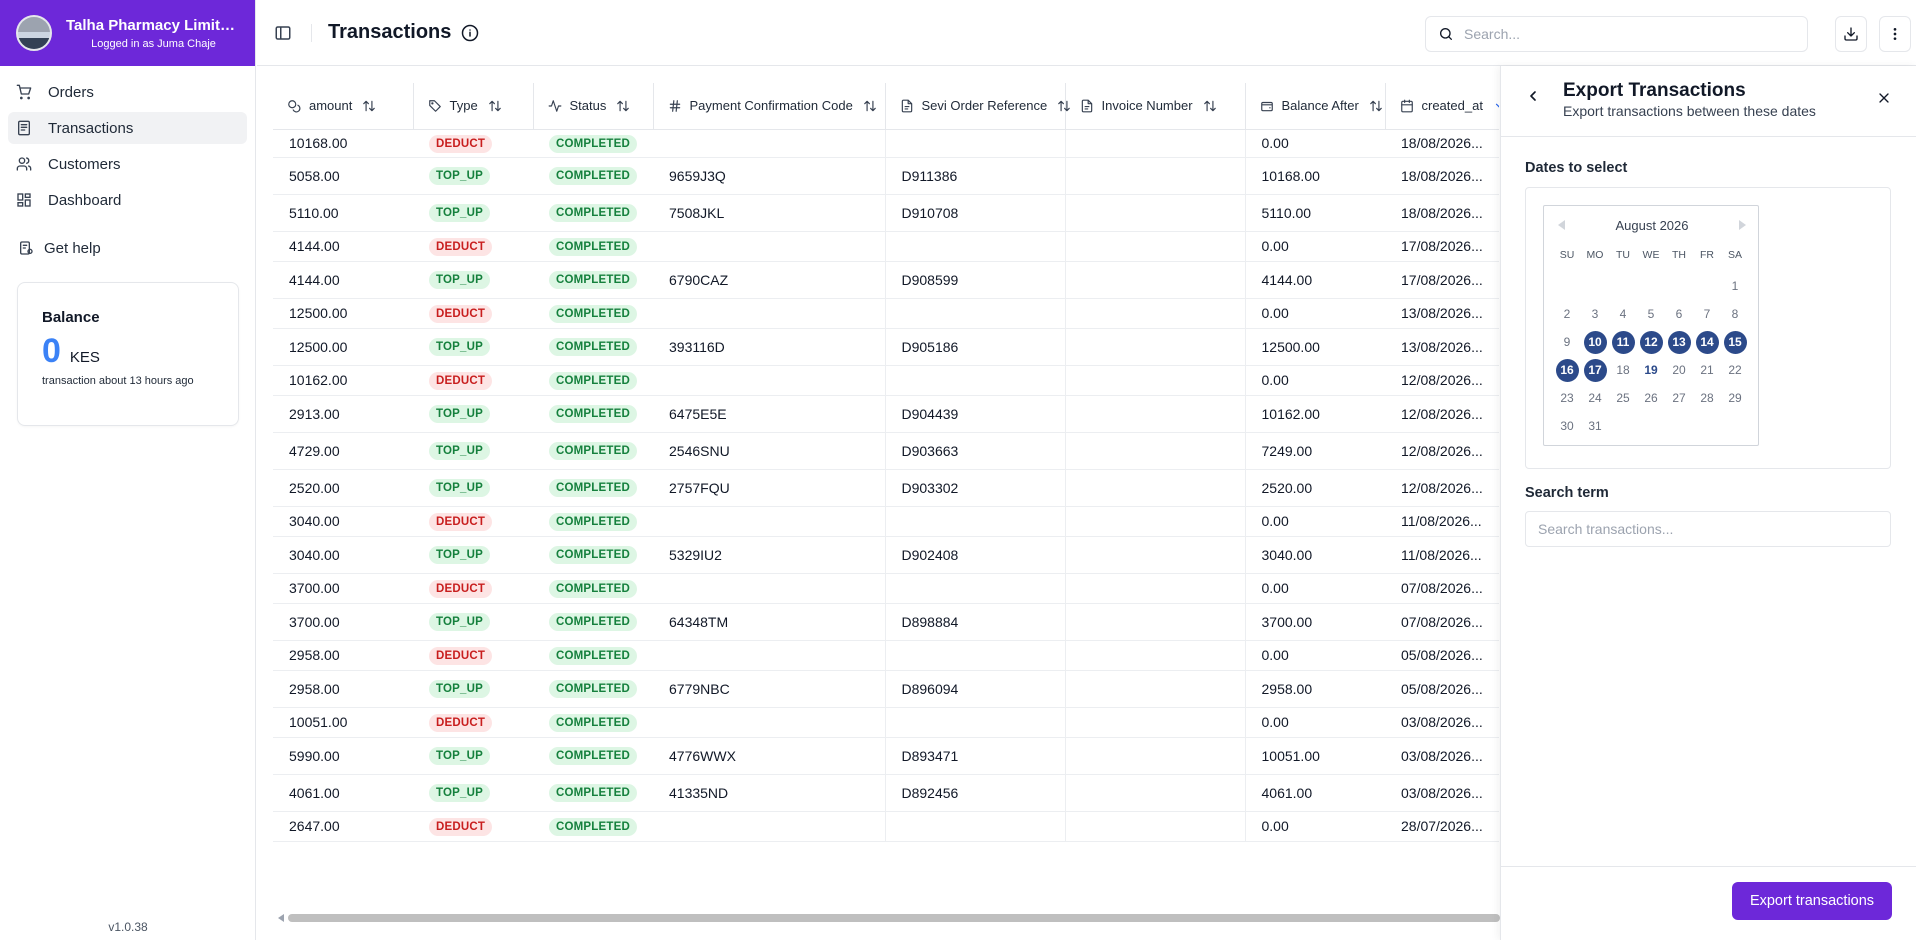 The width and height of the screenshot is (1916, 940). Describe the element at coordinates (281, 918) in the screenshot. I see `scroll-left-arrow-icon` at that location.